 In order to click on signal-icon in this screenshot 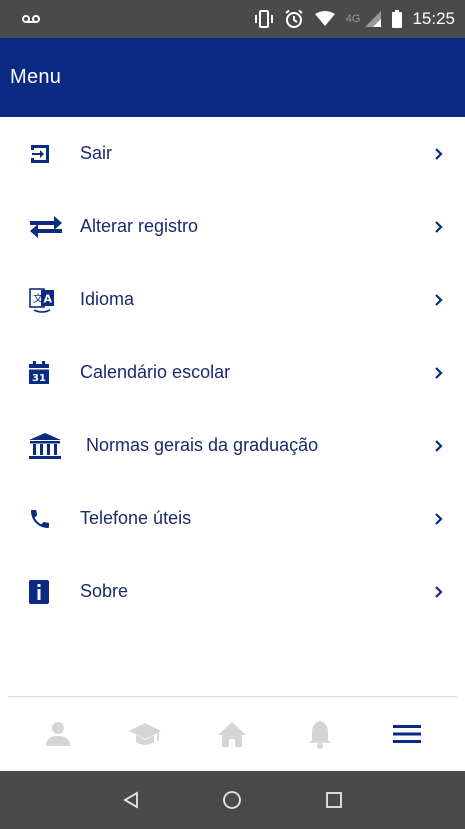, I will do `click(373, 19)`.